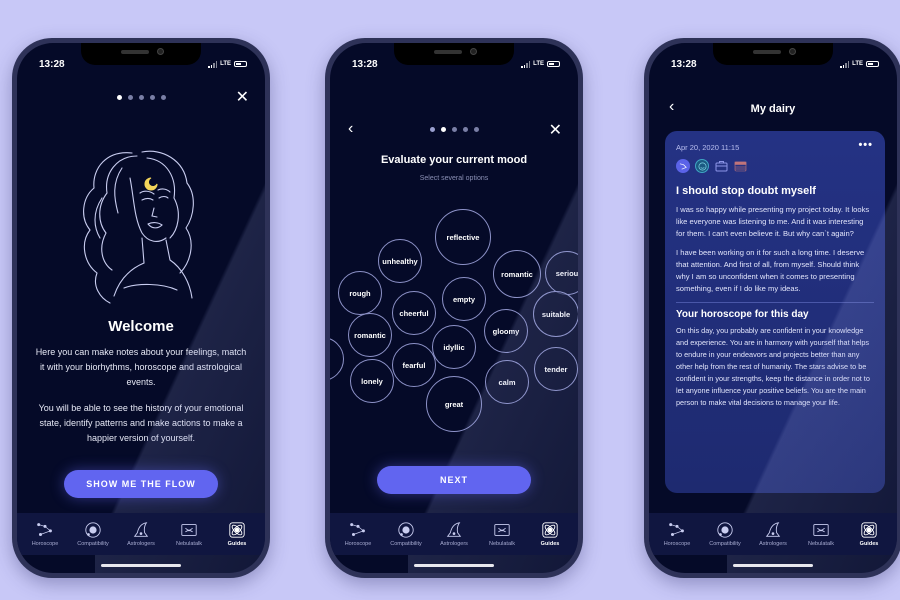  What do you see at coordinates (454, 404) in the screenshot?
I see `mood-option: great` at bounding box center [454, 404].